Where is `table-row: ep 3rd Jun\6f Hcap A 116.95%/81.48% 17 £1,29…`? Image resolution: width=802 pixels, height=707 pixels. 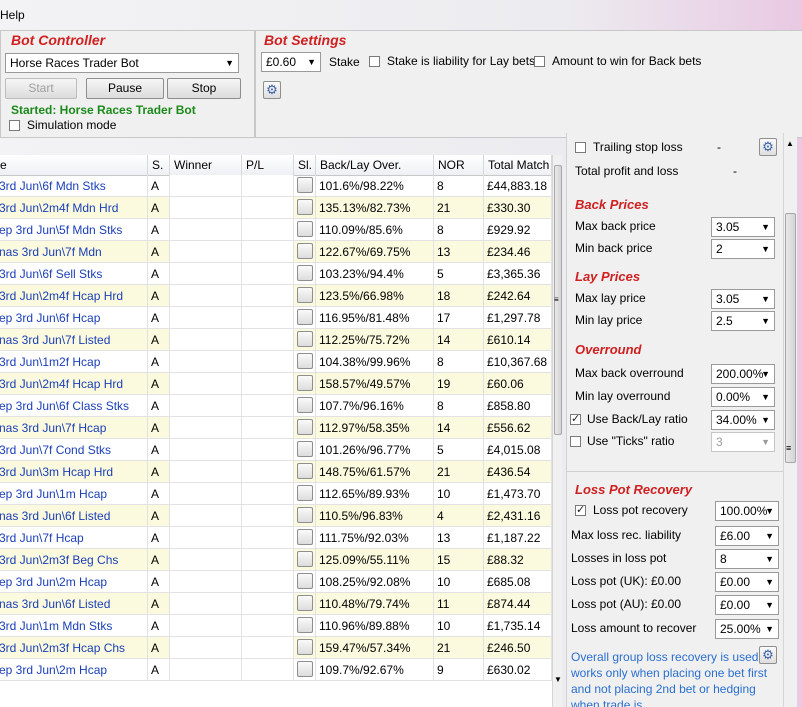
table-row: ep 3rd Jun\6f Hcap A 116.95%/81.48% 17 £1,29… is located at coordinates (276, 318).